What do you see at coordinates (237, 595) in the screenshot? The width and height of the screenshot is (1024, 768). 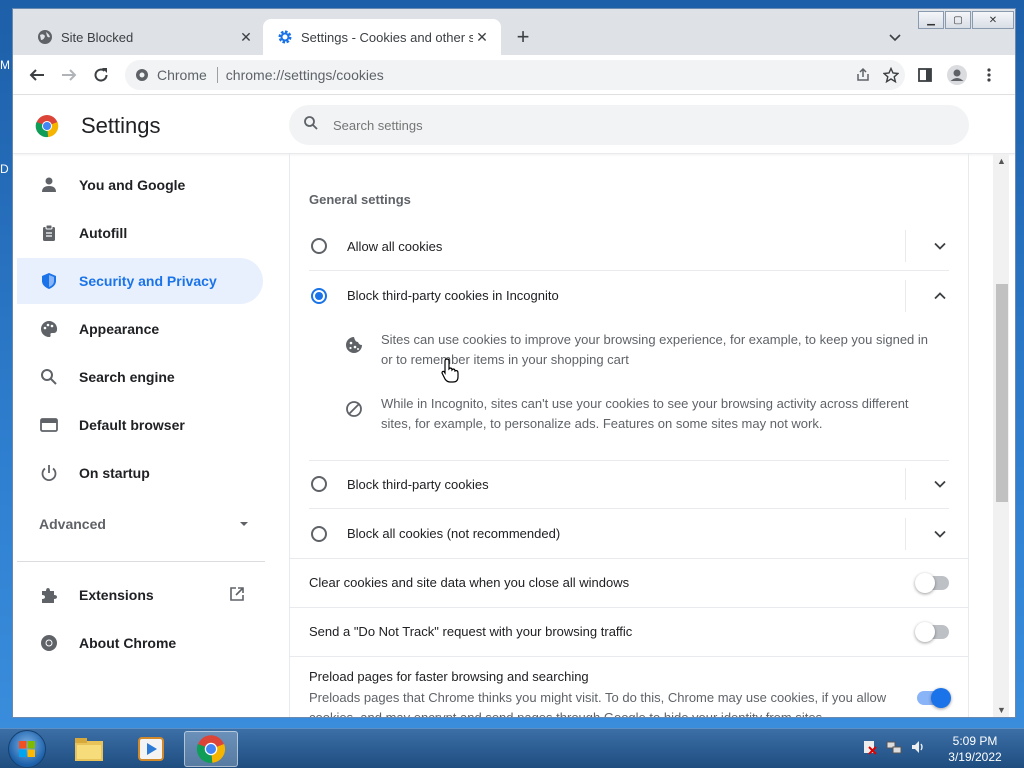 I see `external-link-icon` at bounding box center [237, 595].